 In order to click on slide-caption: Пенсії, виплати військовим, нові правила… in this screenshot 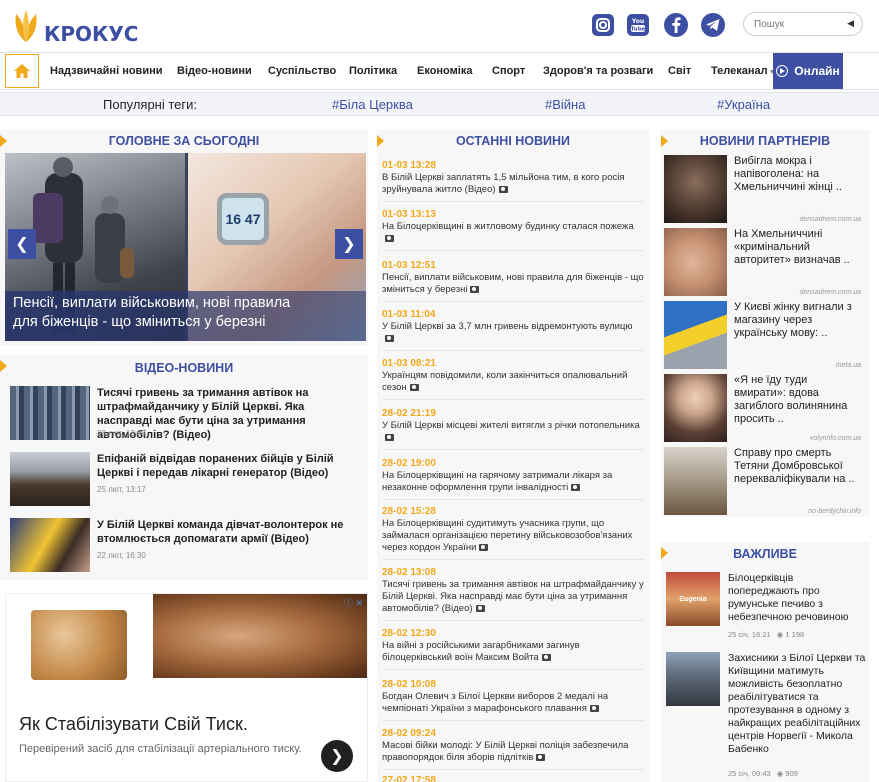, I will do `click(163, 313)`.